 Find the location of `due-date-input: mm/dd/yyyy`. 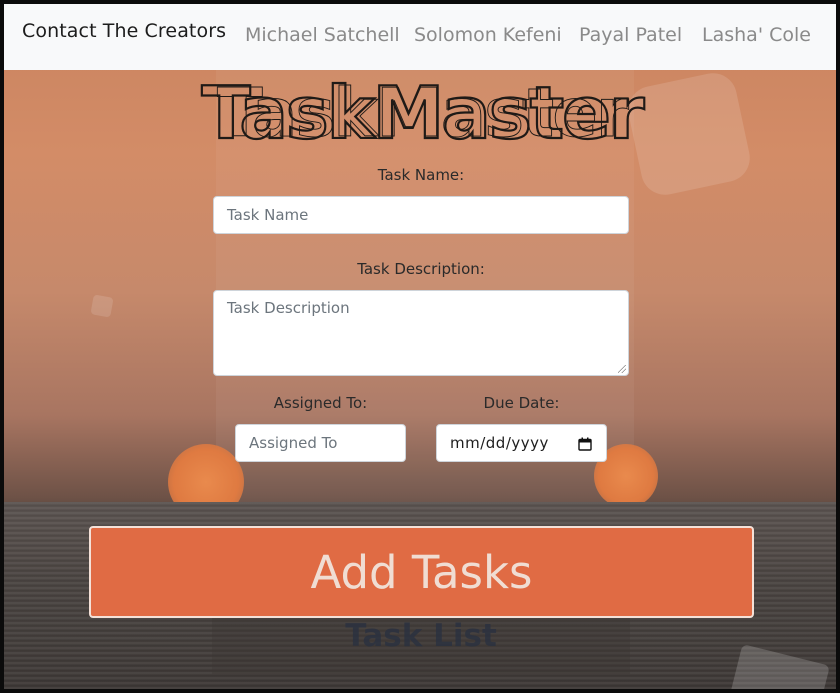

due-date-input: mm/dd/yyyy is located at coordinates (521, 443).